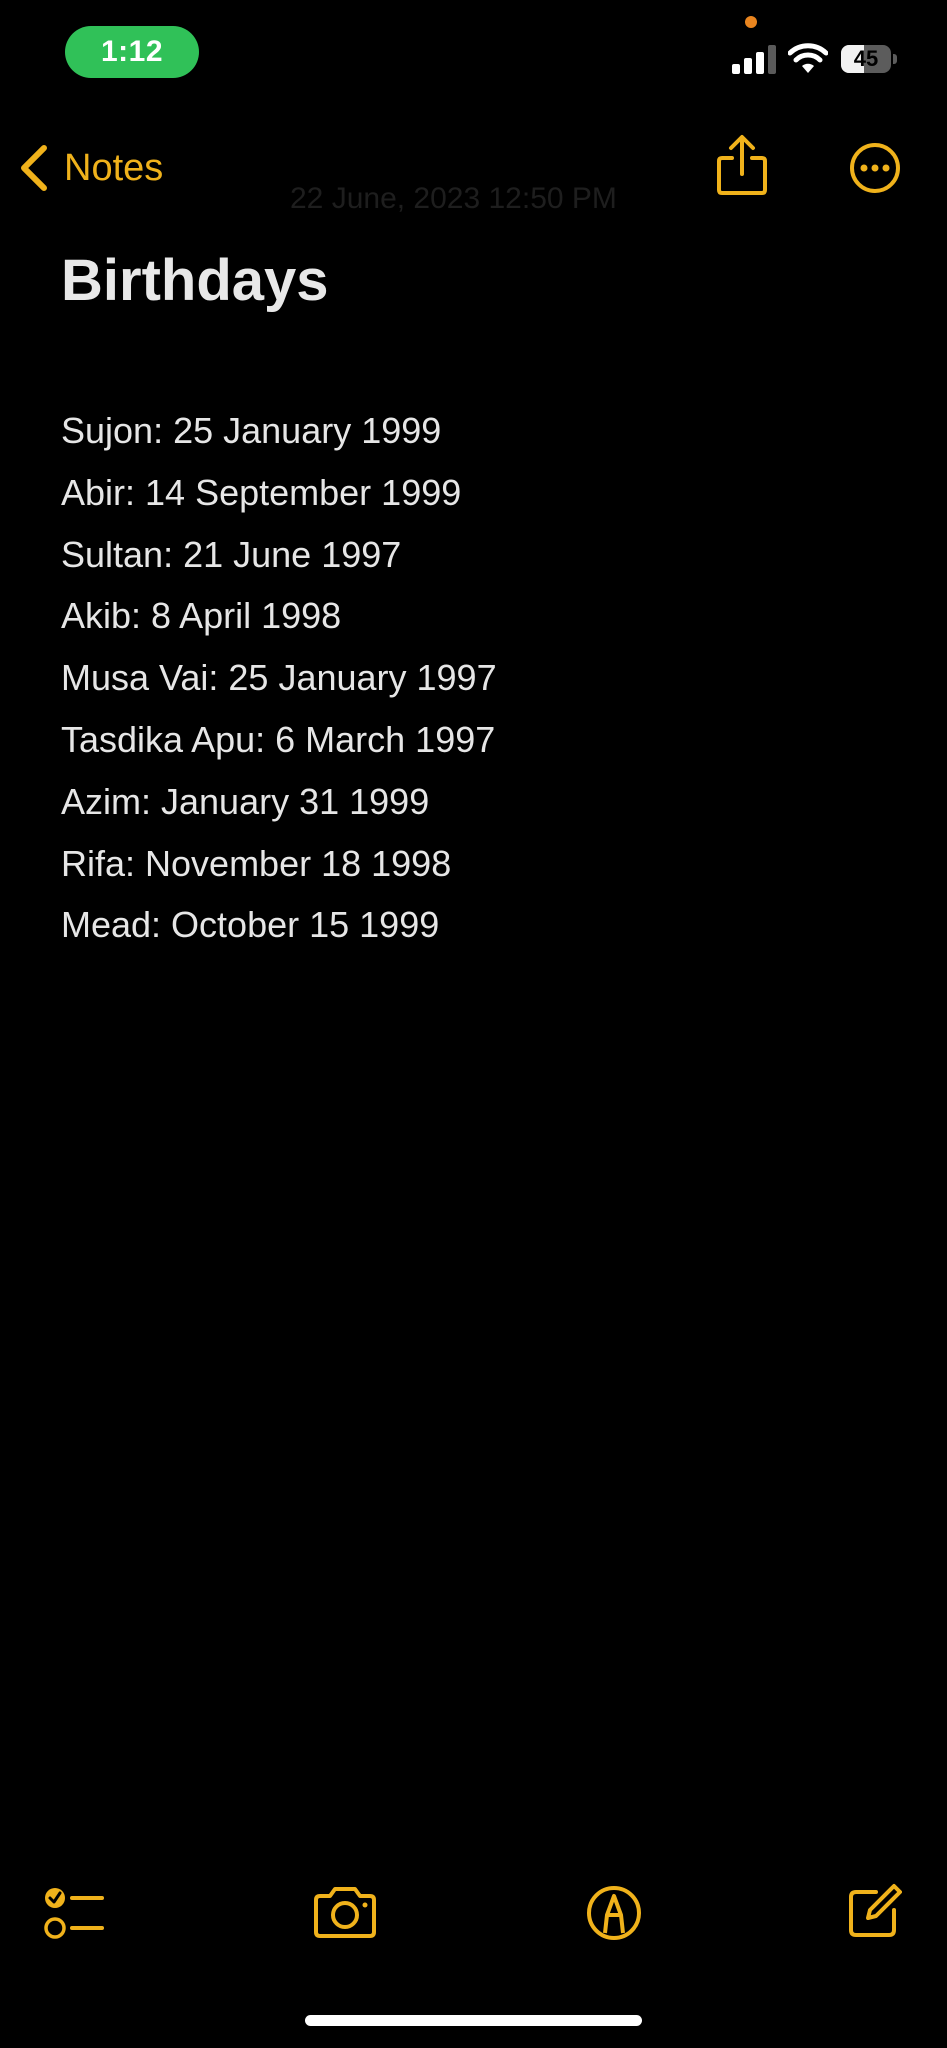 This screenshot has width=947, height=2048. I want to click on share-icon, so click(742, 165).